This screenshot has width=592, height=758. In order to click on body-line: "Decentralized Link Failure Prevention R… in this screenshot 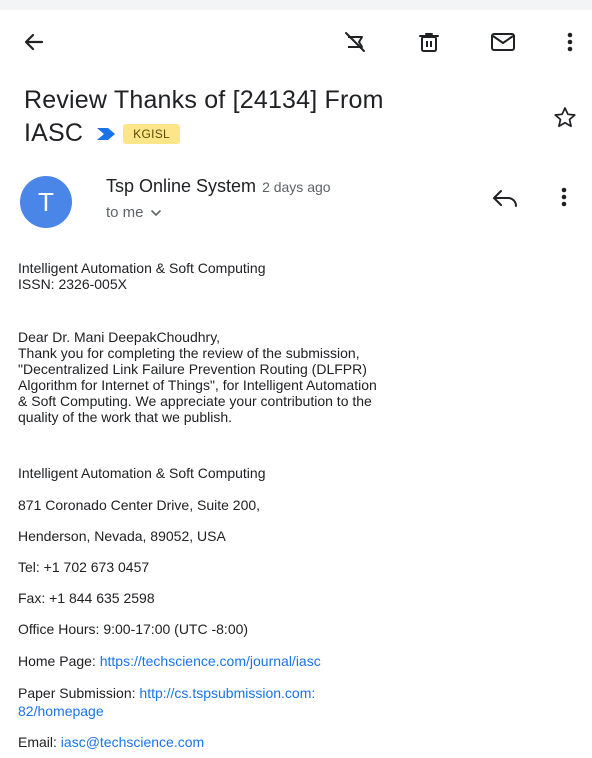, I will do `click(192, 369)`.